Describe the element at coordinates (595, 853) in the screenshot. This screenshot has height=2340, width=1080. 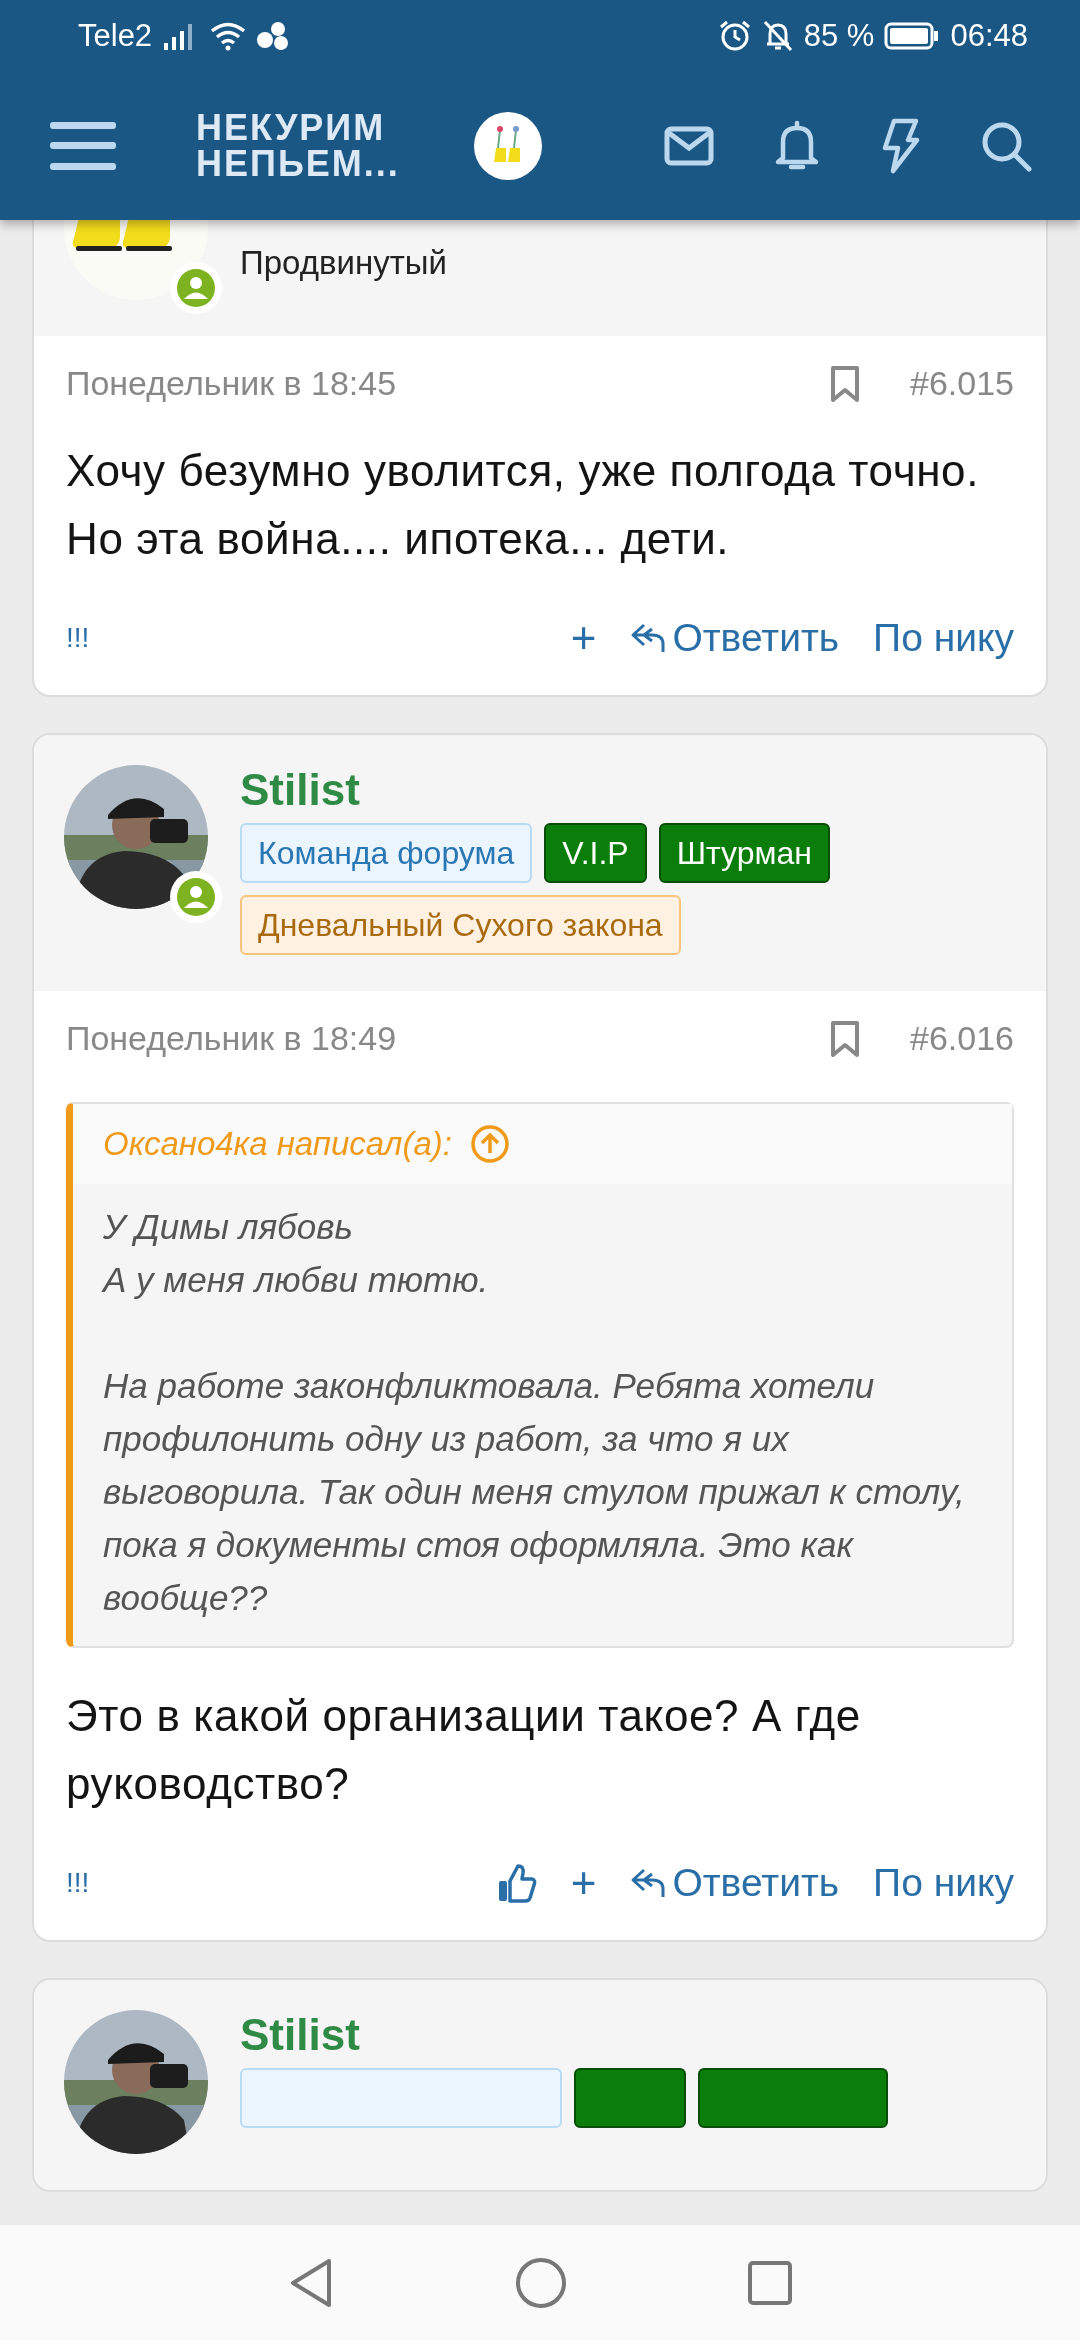
I see `user-badge: V.I.P` at that location.